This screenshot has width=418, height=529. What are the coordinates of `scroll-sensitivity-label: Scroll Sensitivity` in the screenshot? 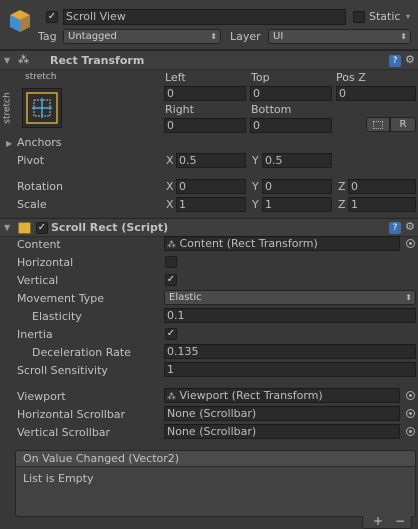 It's located at (62, 370).